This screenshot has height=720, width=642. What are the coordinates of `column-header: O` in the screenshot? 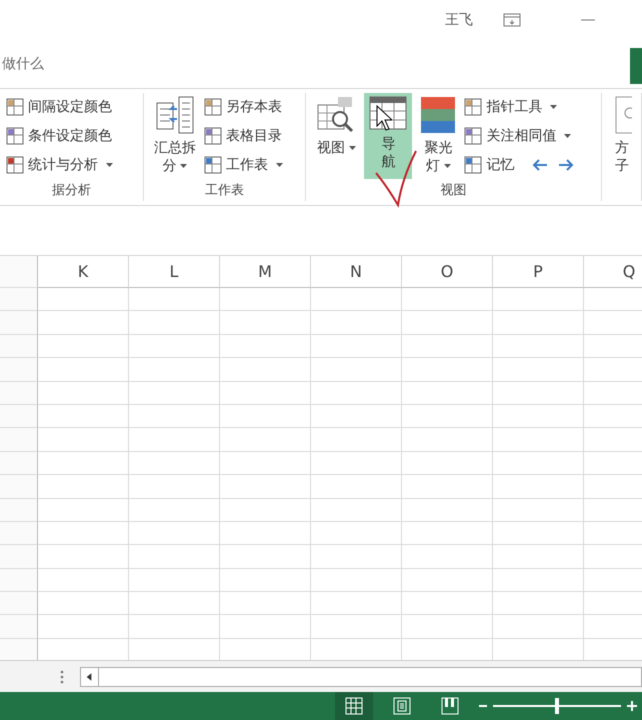 It's located at (447, 272).